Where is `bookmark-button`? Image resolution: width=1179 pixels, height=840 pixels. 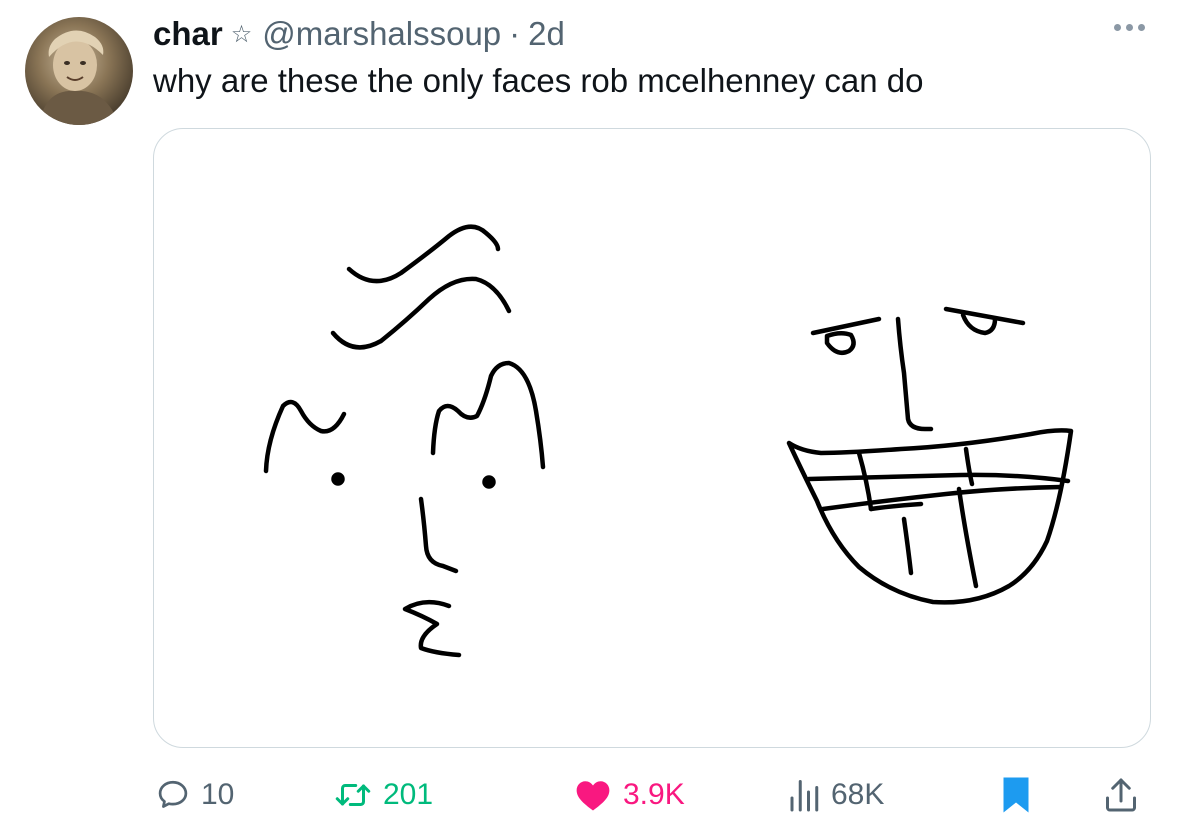
bookmark-button is located at coordinates (1016, 795).